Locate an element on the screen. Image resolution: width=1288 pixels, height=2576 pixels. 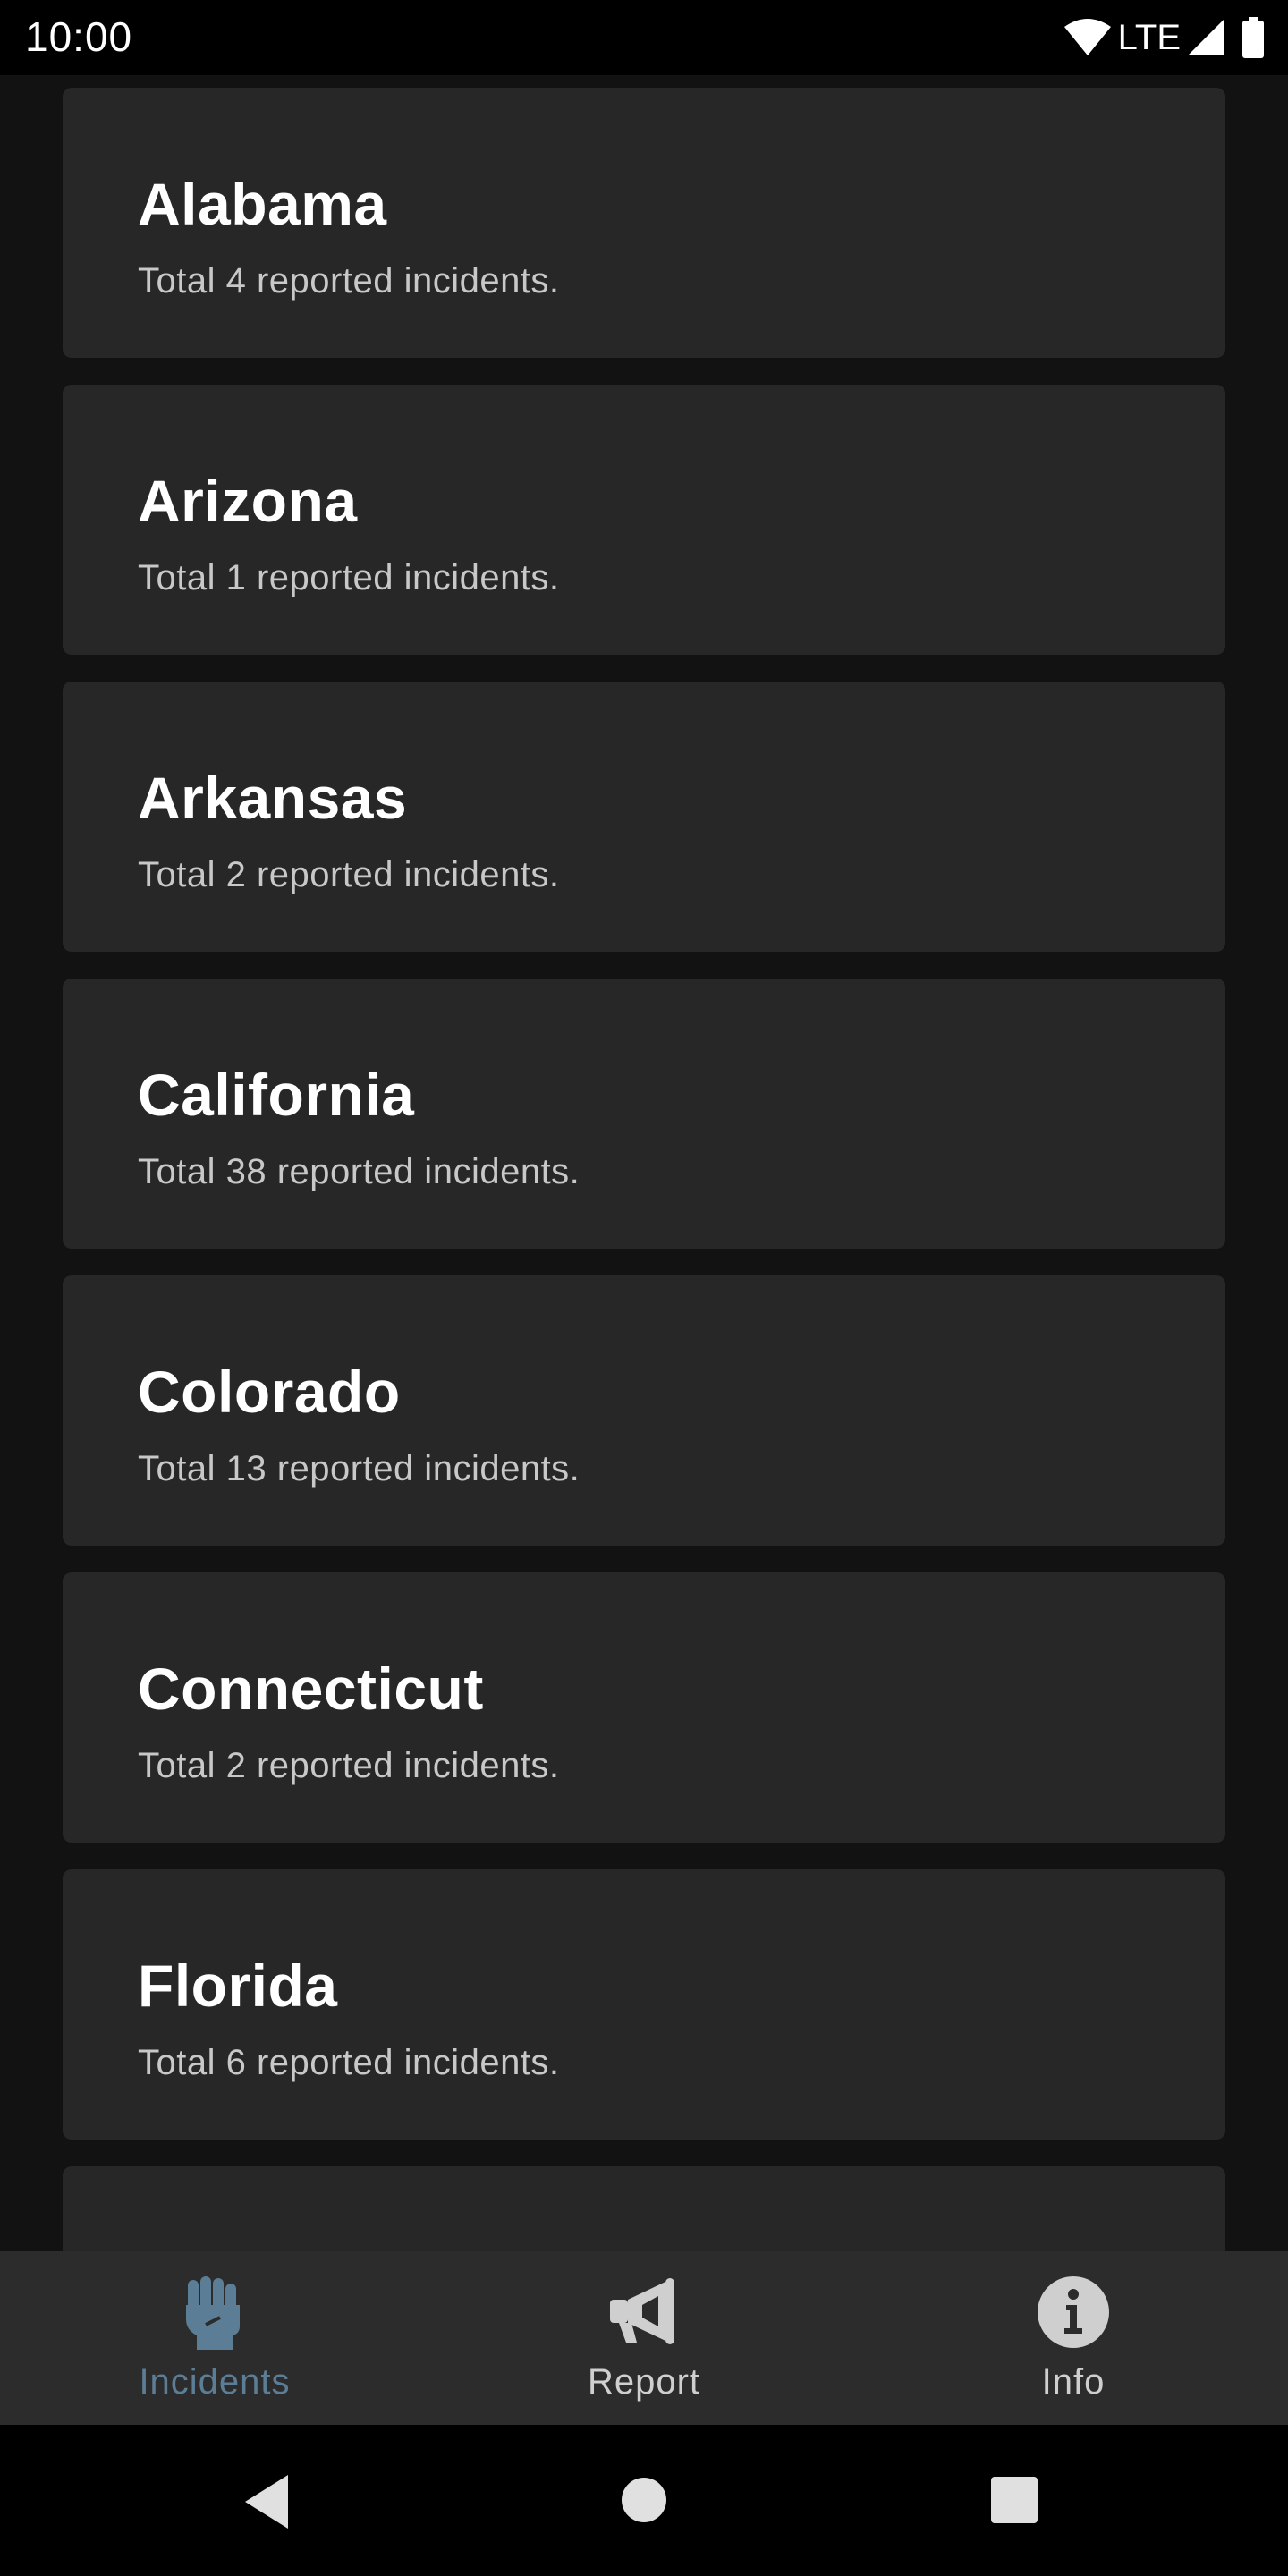
home-icon is located at coordinates (644, 2502).